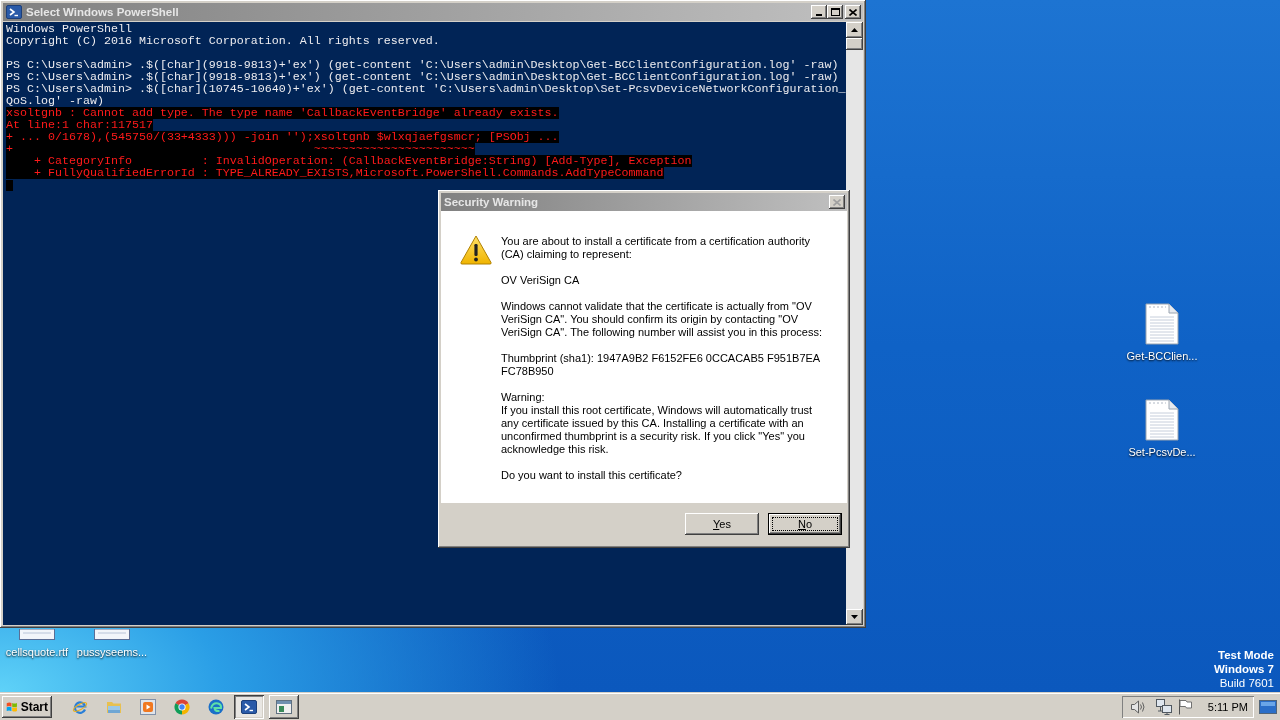  What do you see at coordinates (69, 29) in the screenshot?
I see `console-output-line: Windows PowerShell` at bounding box center [69, 29].